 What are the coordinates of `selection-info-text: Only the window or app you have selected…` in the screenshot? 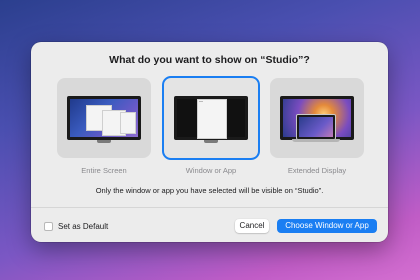 It's located at (209, 190).